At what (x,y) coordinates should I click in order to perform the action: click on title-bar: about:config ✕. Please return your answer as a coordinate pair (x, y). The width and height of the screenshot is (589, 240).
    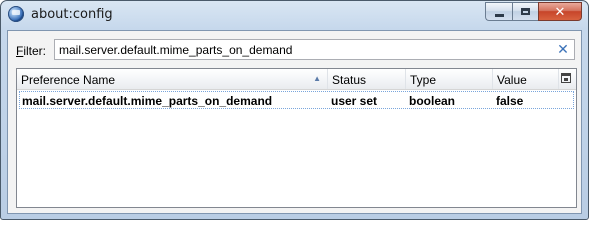
    Looking at the image, I should click on (294, 15).